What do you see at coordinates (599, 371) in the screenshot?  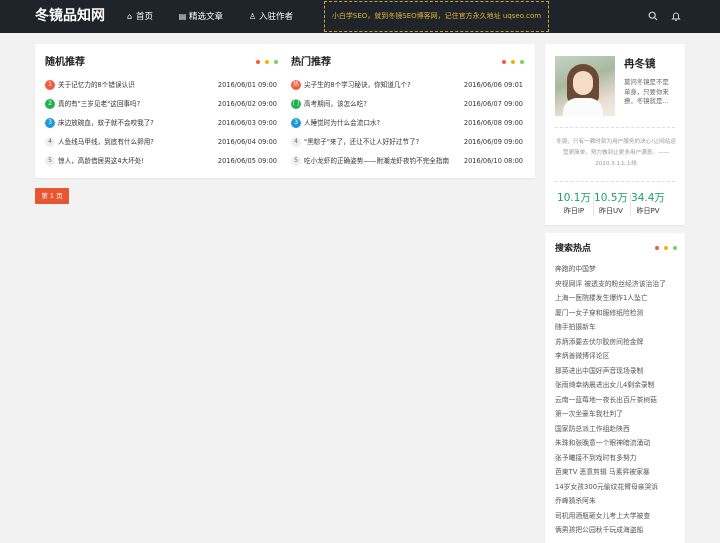 I see `hot-search-item: 那英进出中国好声音现场录制` at bounding box center [599, 371].